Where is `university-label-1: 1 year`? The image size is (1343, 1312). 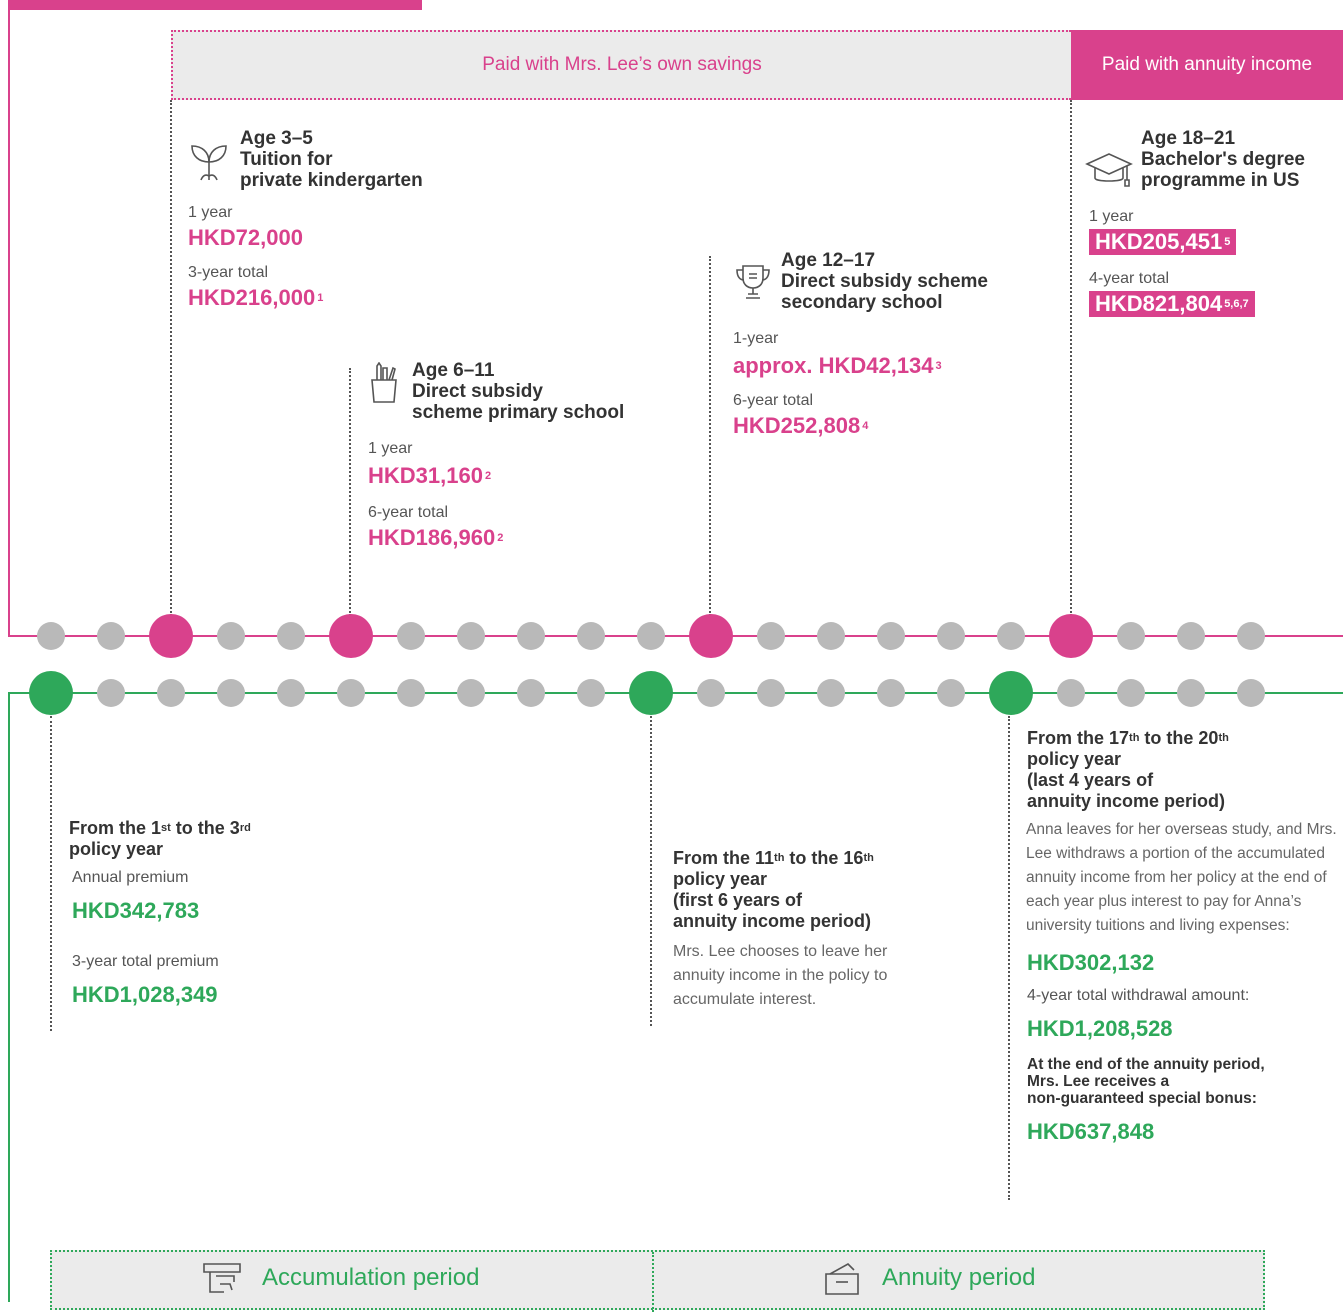 university-label-1: 1 year is located at coordinates (1111, 216).